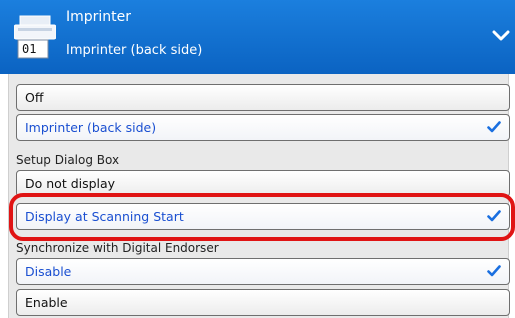  I want to click on option-label: Do not display, so click(70, 183).